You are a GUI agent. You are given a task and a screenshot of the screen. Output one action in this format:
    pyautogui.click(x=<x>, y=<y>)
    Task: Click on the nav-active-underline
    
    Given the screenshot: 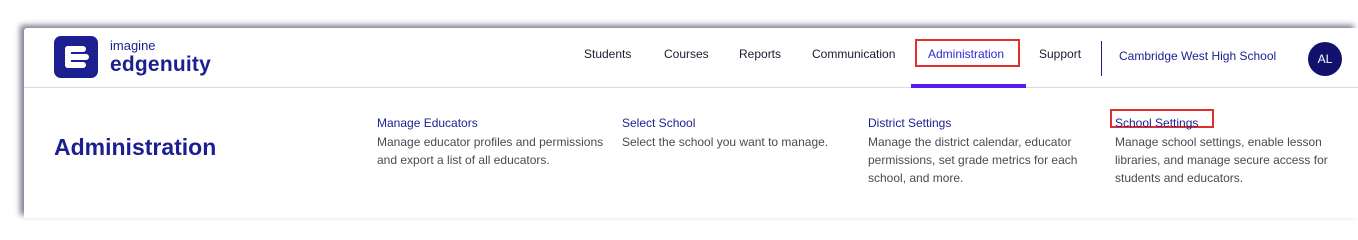 What is the action you would take?
    pyautogui.click(x=968, y=86)
    